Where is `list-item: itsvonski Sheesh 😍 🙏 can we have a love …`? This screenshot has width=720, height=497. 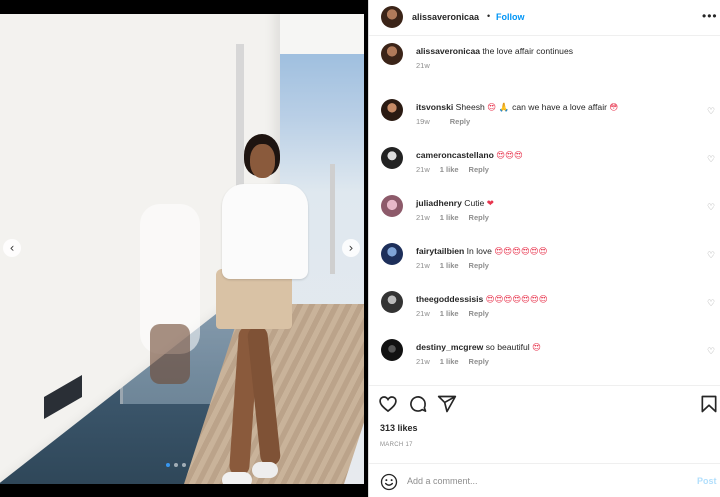 list-item: itsvonski Sheesh 😍 🙏 can we have a love … is located at coordinates (544, 116).